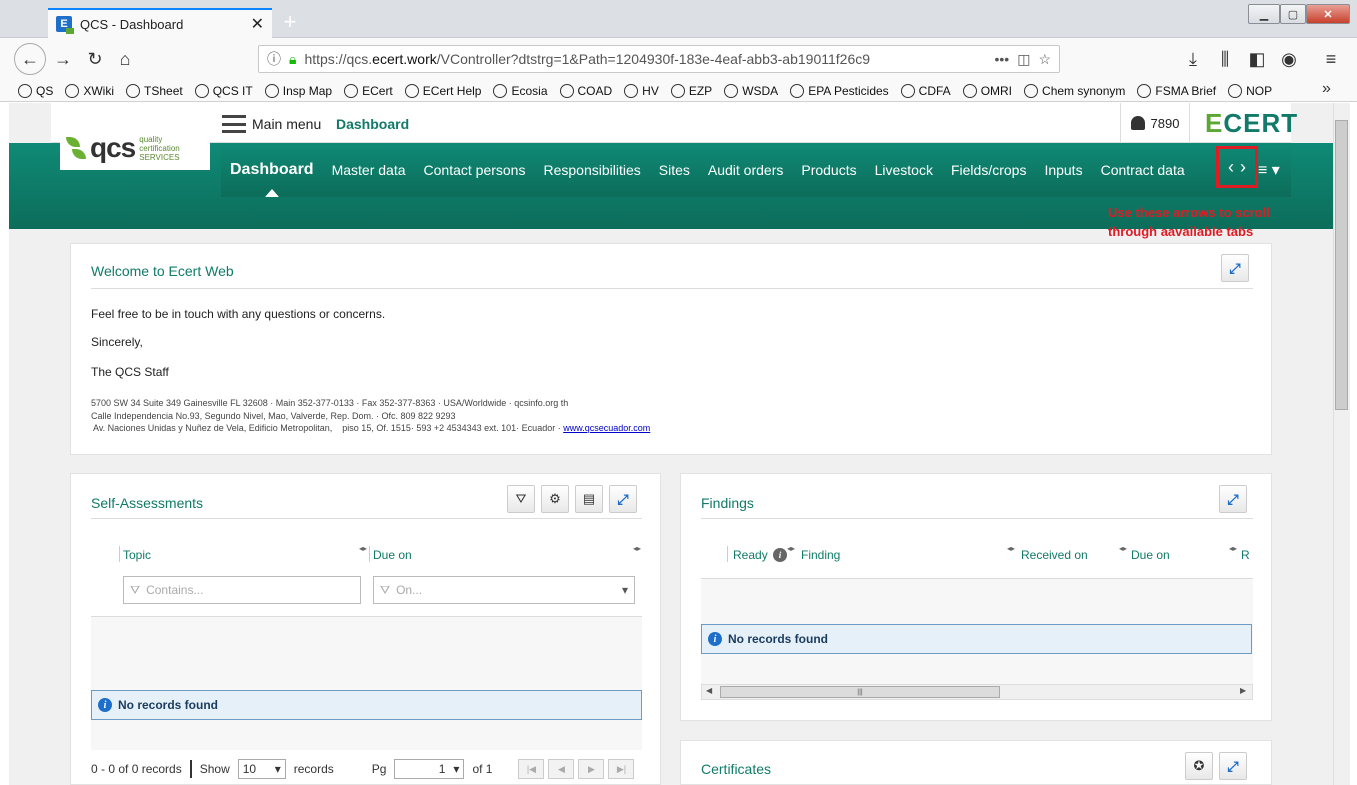  Describe the element at coordinates (691, 90) in the screenshot. I see `bookmark-item: EZP` at that location.